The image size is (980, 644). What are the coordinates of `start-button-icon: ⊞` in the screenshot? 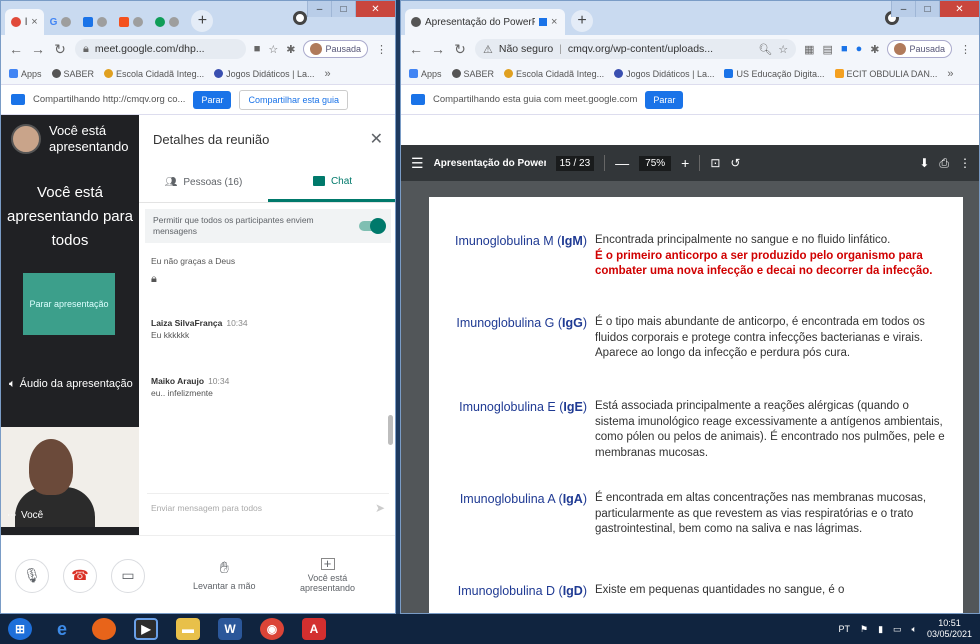 It's located at (20, 629).